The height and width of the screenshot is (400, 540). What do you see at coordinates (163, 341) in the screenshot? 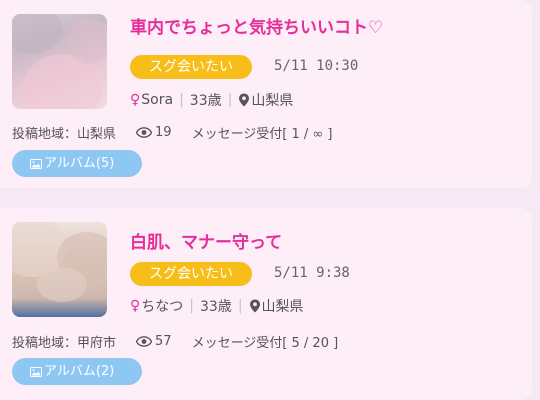
I see `view-count-value: 57` at bounding box center [163, 341].